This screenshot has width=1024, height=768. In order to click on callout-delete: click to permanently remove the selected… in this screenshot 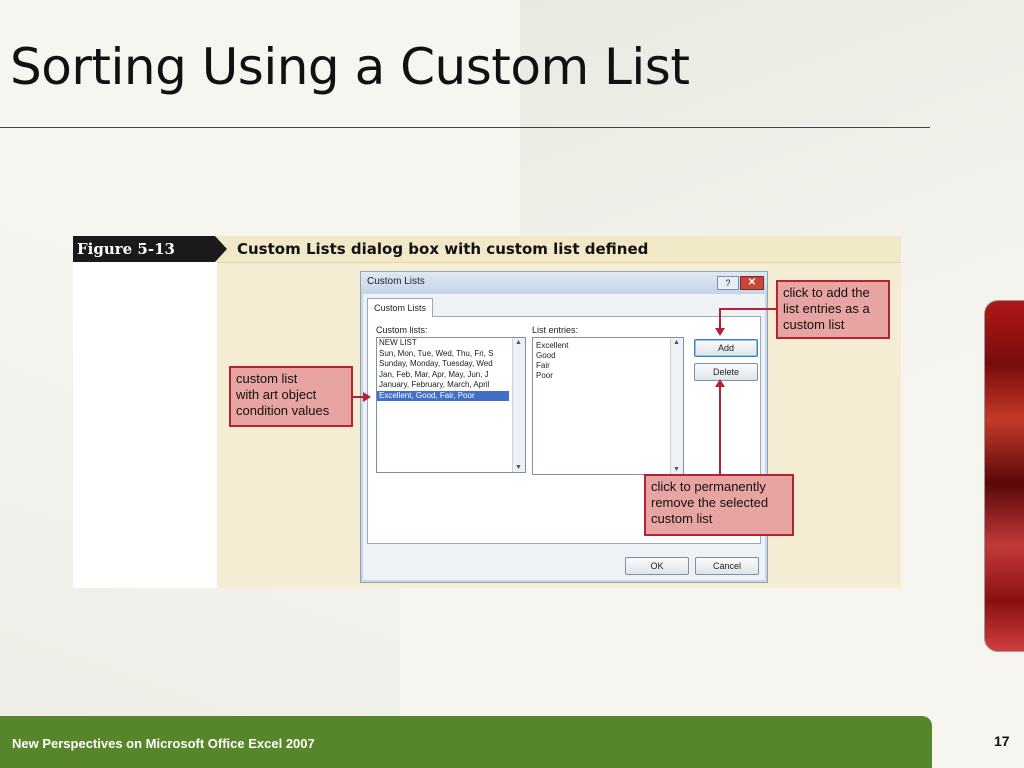, I will do `click(719, 505)`.